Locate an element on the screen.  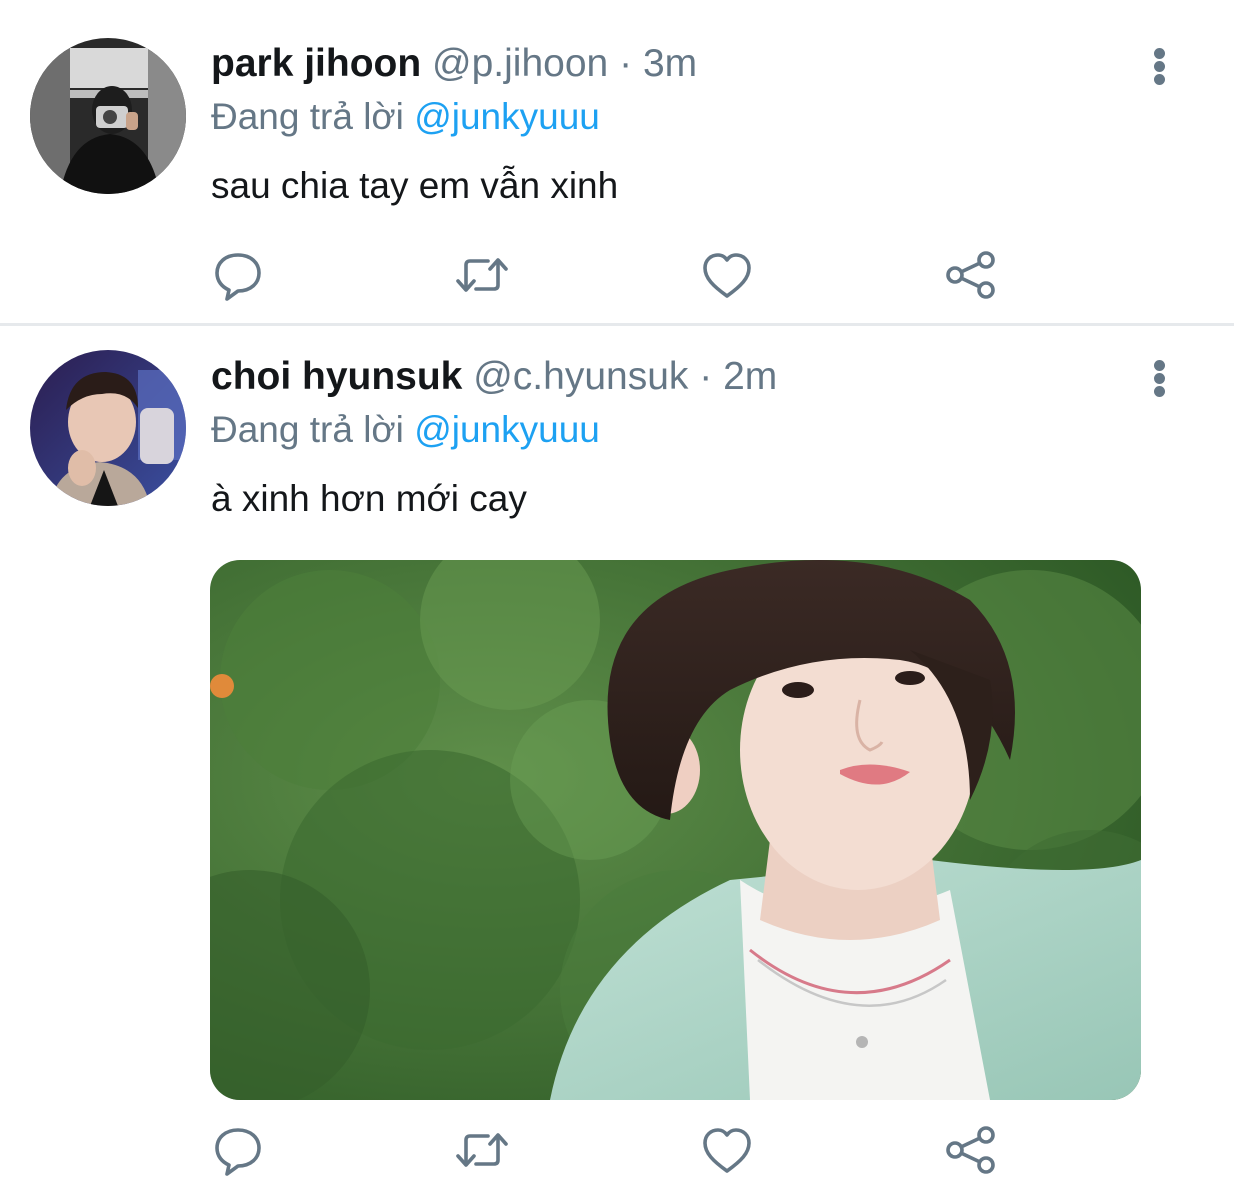
tweet-text: sau chia tay em vẫn xinh is located at coordinates (415, 185).